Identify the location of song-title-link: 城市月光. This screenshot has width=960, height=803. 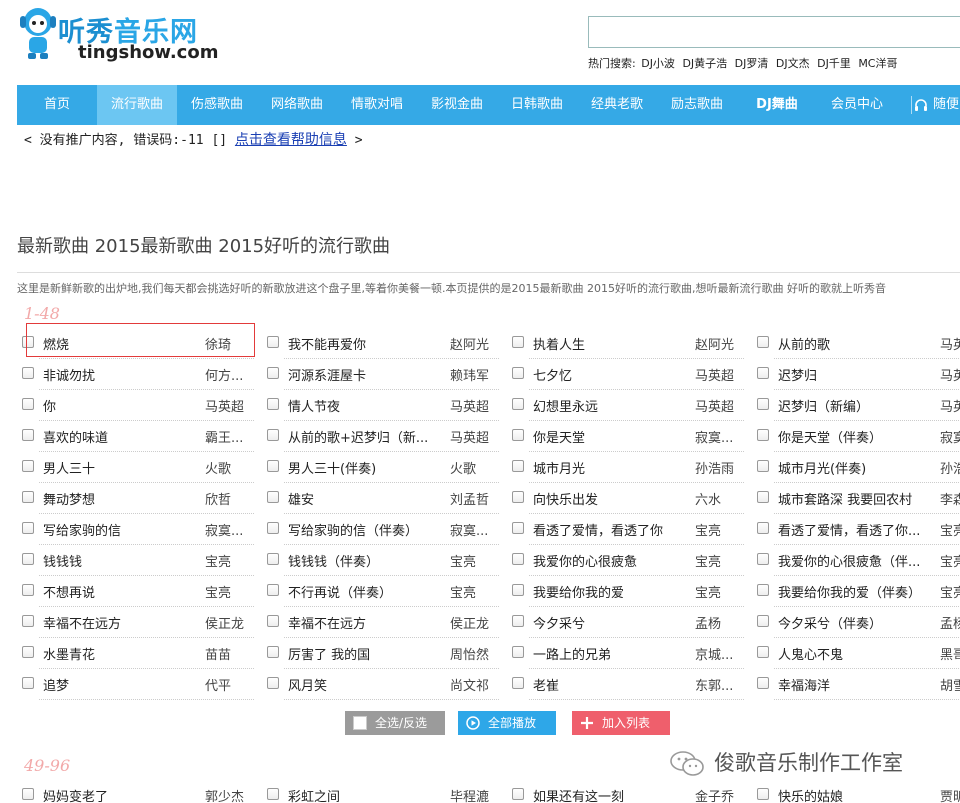
(609, 467).